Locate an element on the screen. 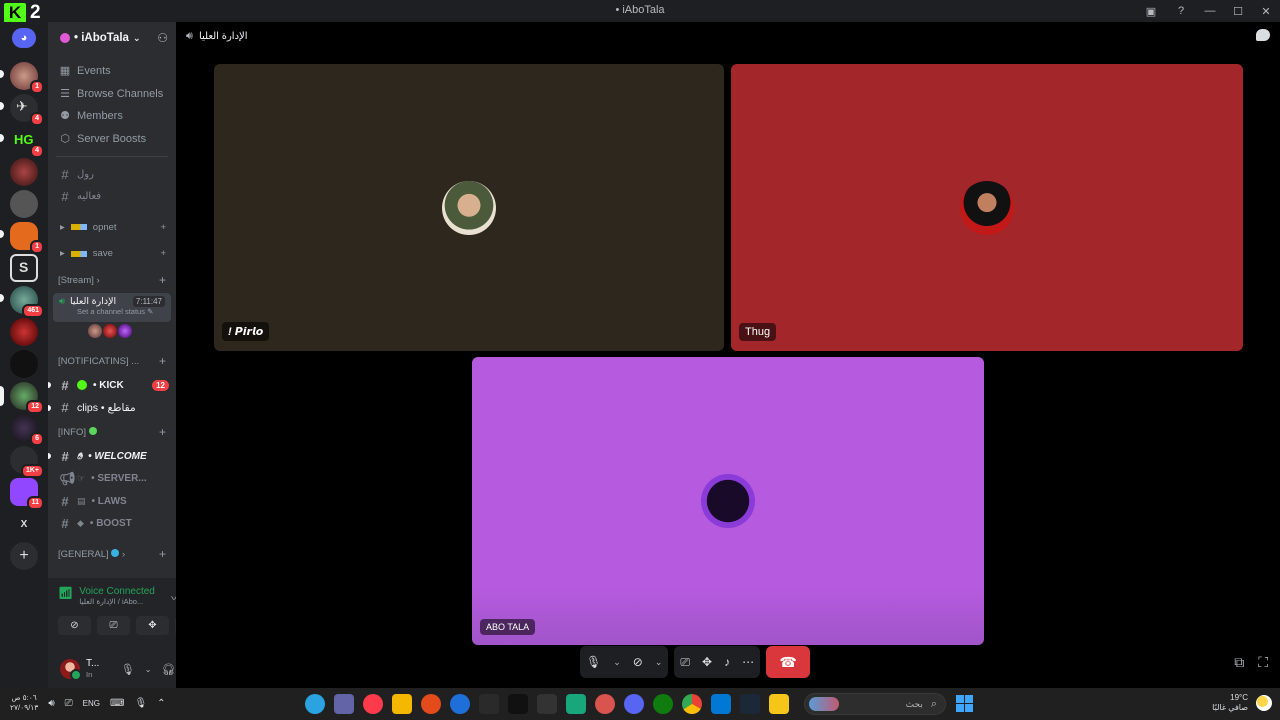  nav-server-boosts: ⬡ Server Boosts is located at coordinates (112, 139).